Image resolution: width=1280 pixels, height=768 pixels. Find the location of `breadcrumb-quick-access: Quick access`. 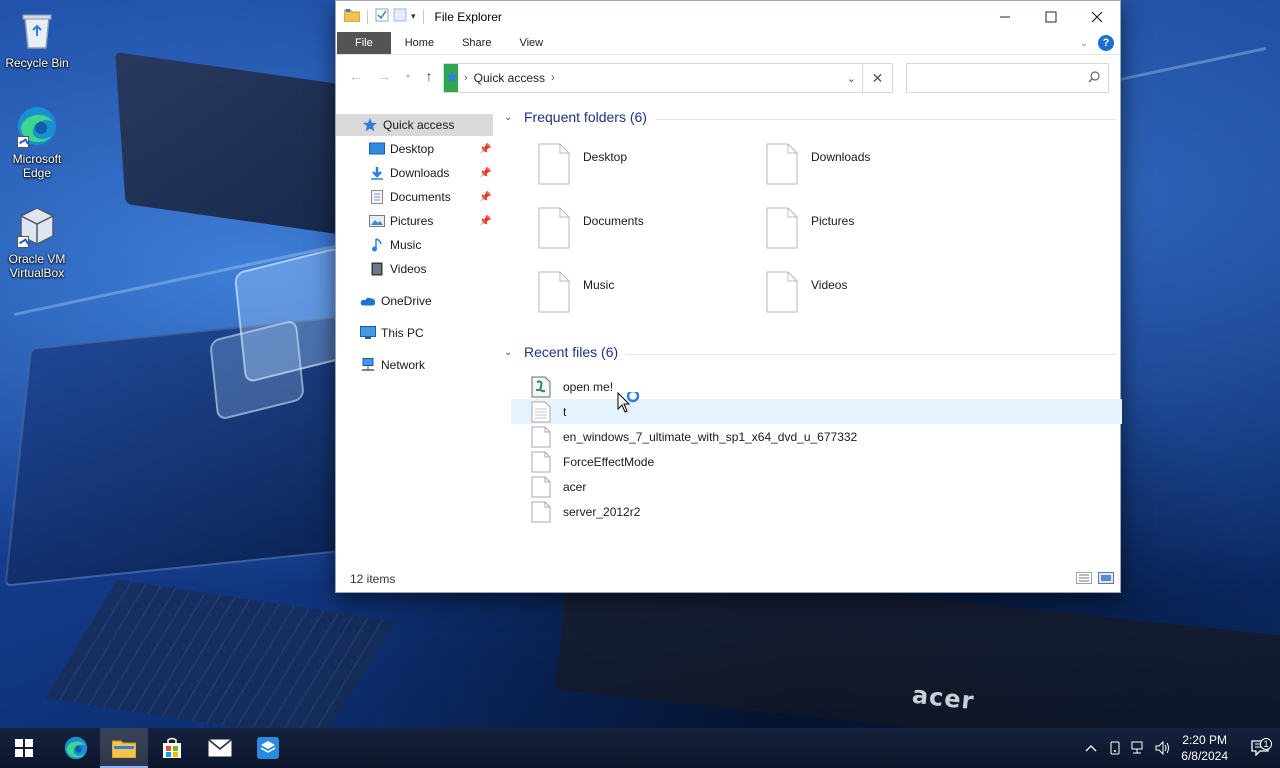

breadcrumb-quick-access: Quick access is located at coordinates (509, 78).